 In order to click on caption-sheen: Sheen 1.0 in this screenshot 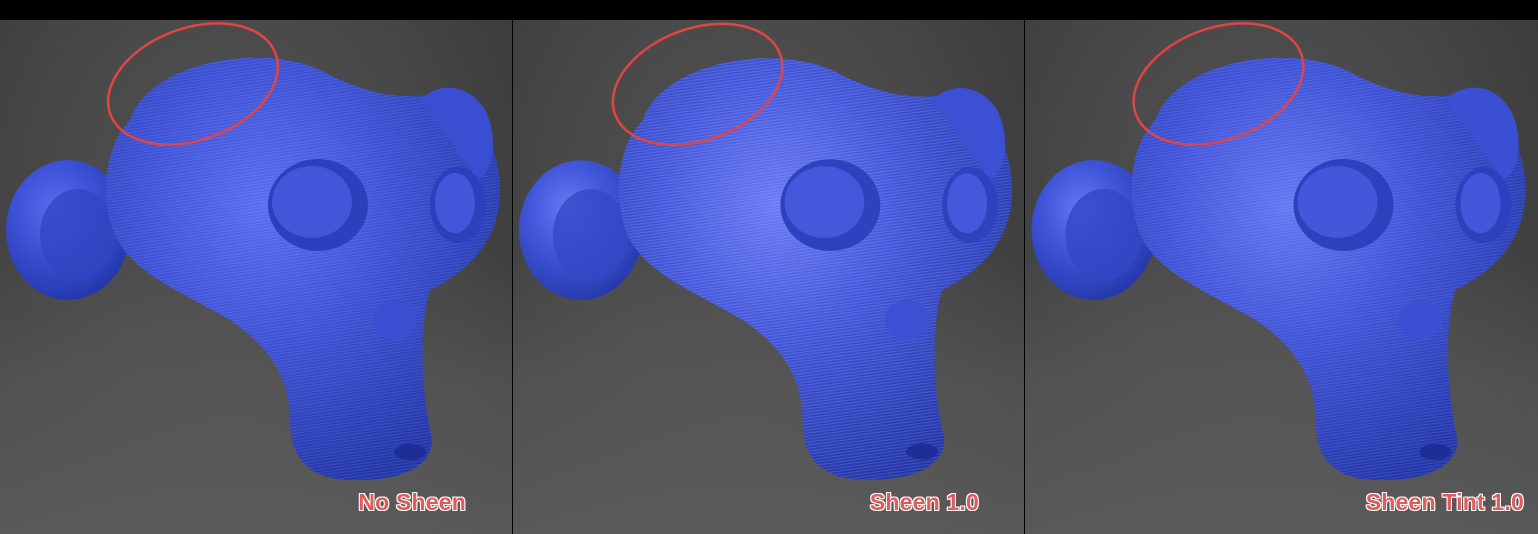, I will do `click(924, 502)`.